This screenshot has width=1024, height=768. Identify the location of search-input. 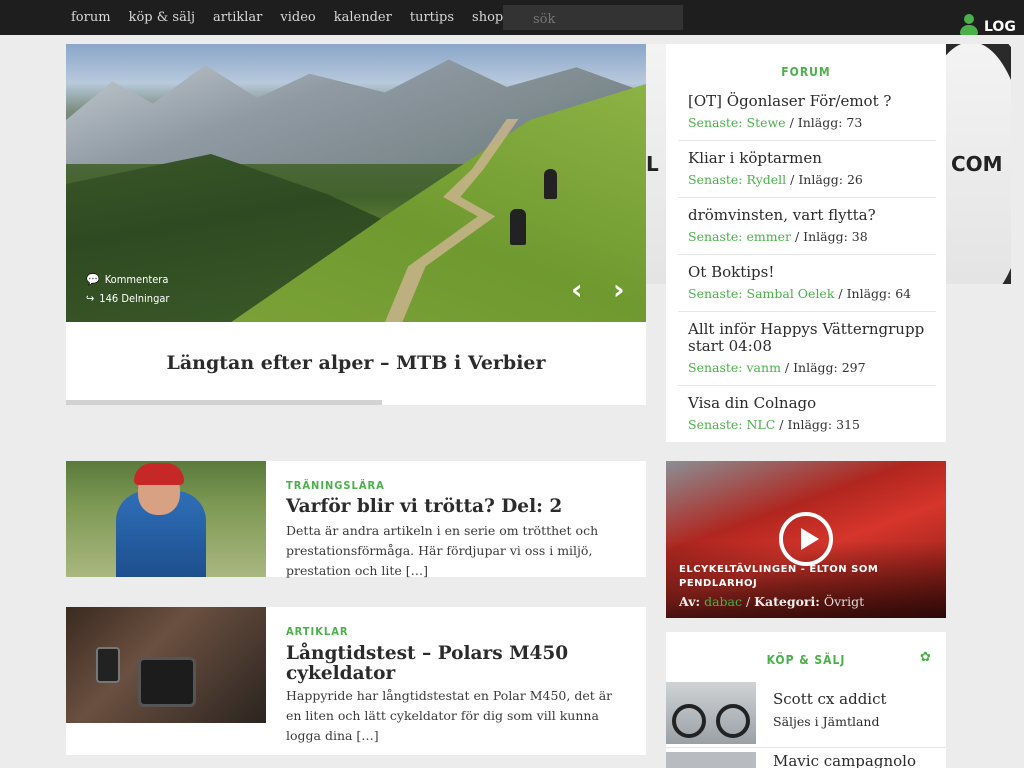
(593, 17).